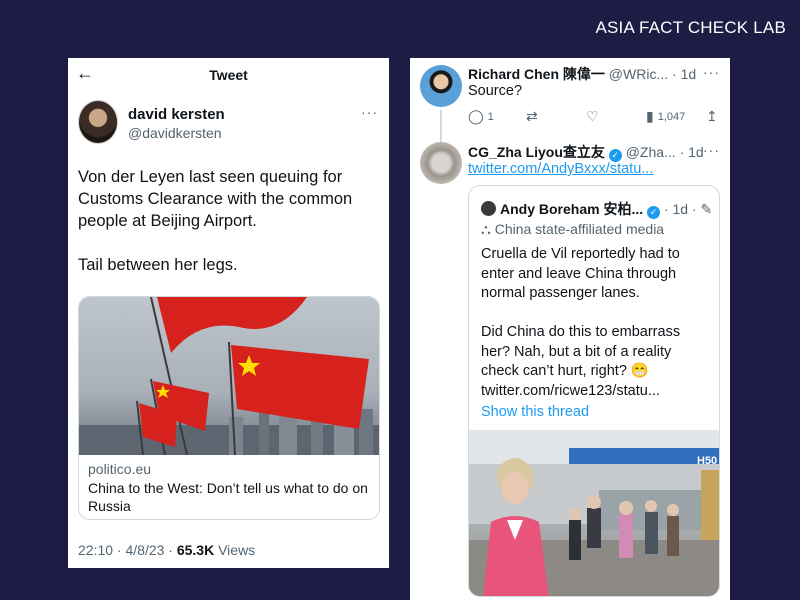 This screenshot has height=600, width=800. I want to click on views-count: 1,047, so click(671, 116).